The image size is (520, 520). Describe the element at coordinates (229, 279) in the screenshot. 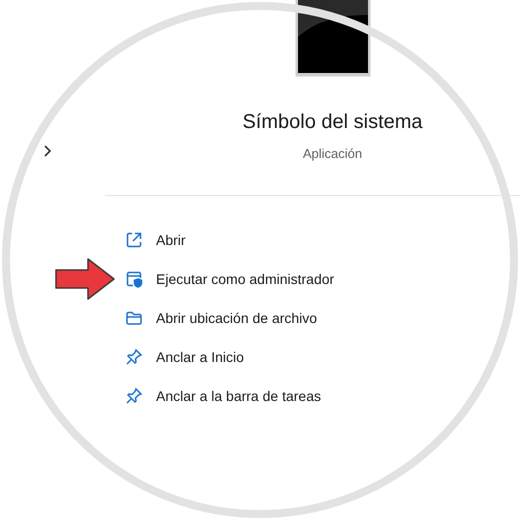

I see `context-menu-item: Ejecutar como administrador` at that location.